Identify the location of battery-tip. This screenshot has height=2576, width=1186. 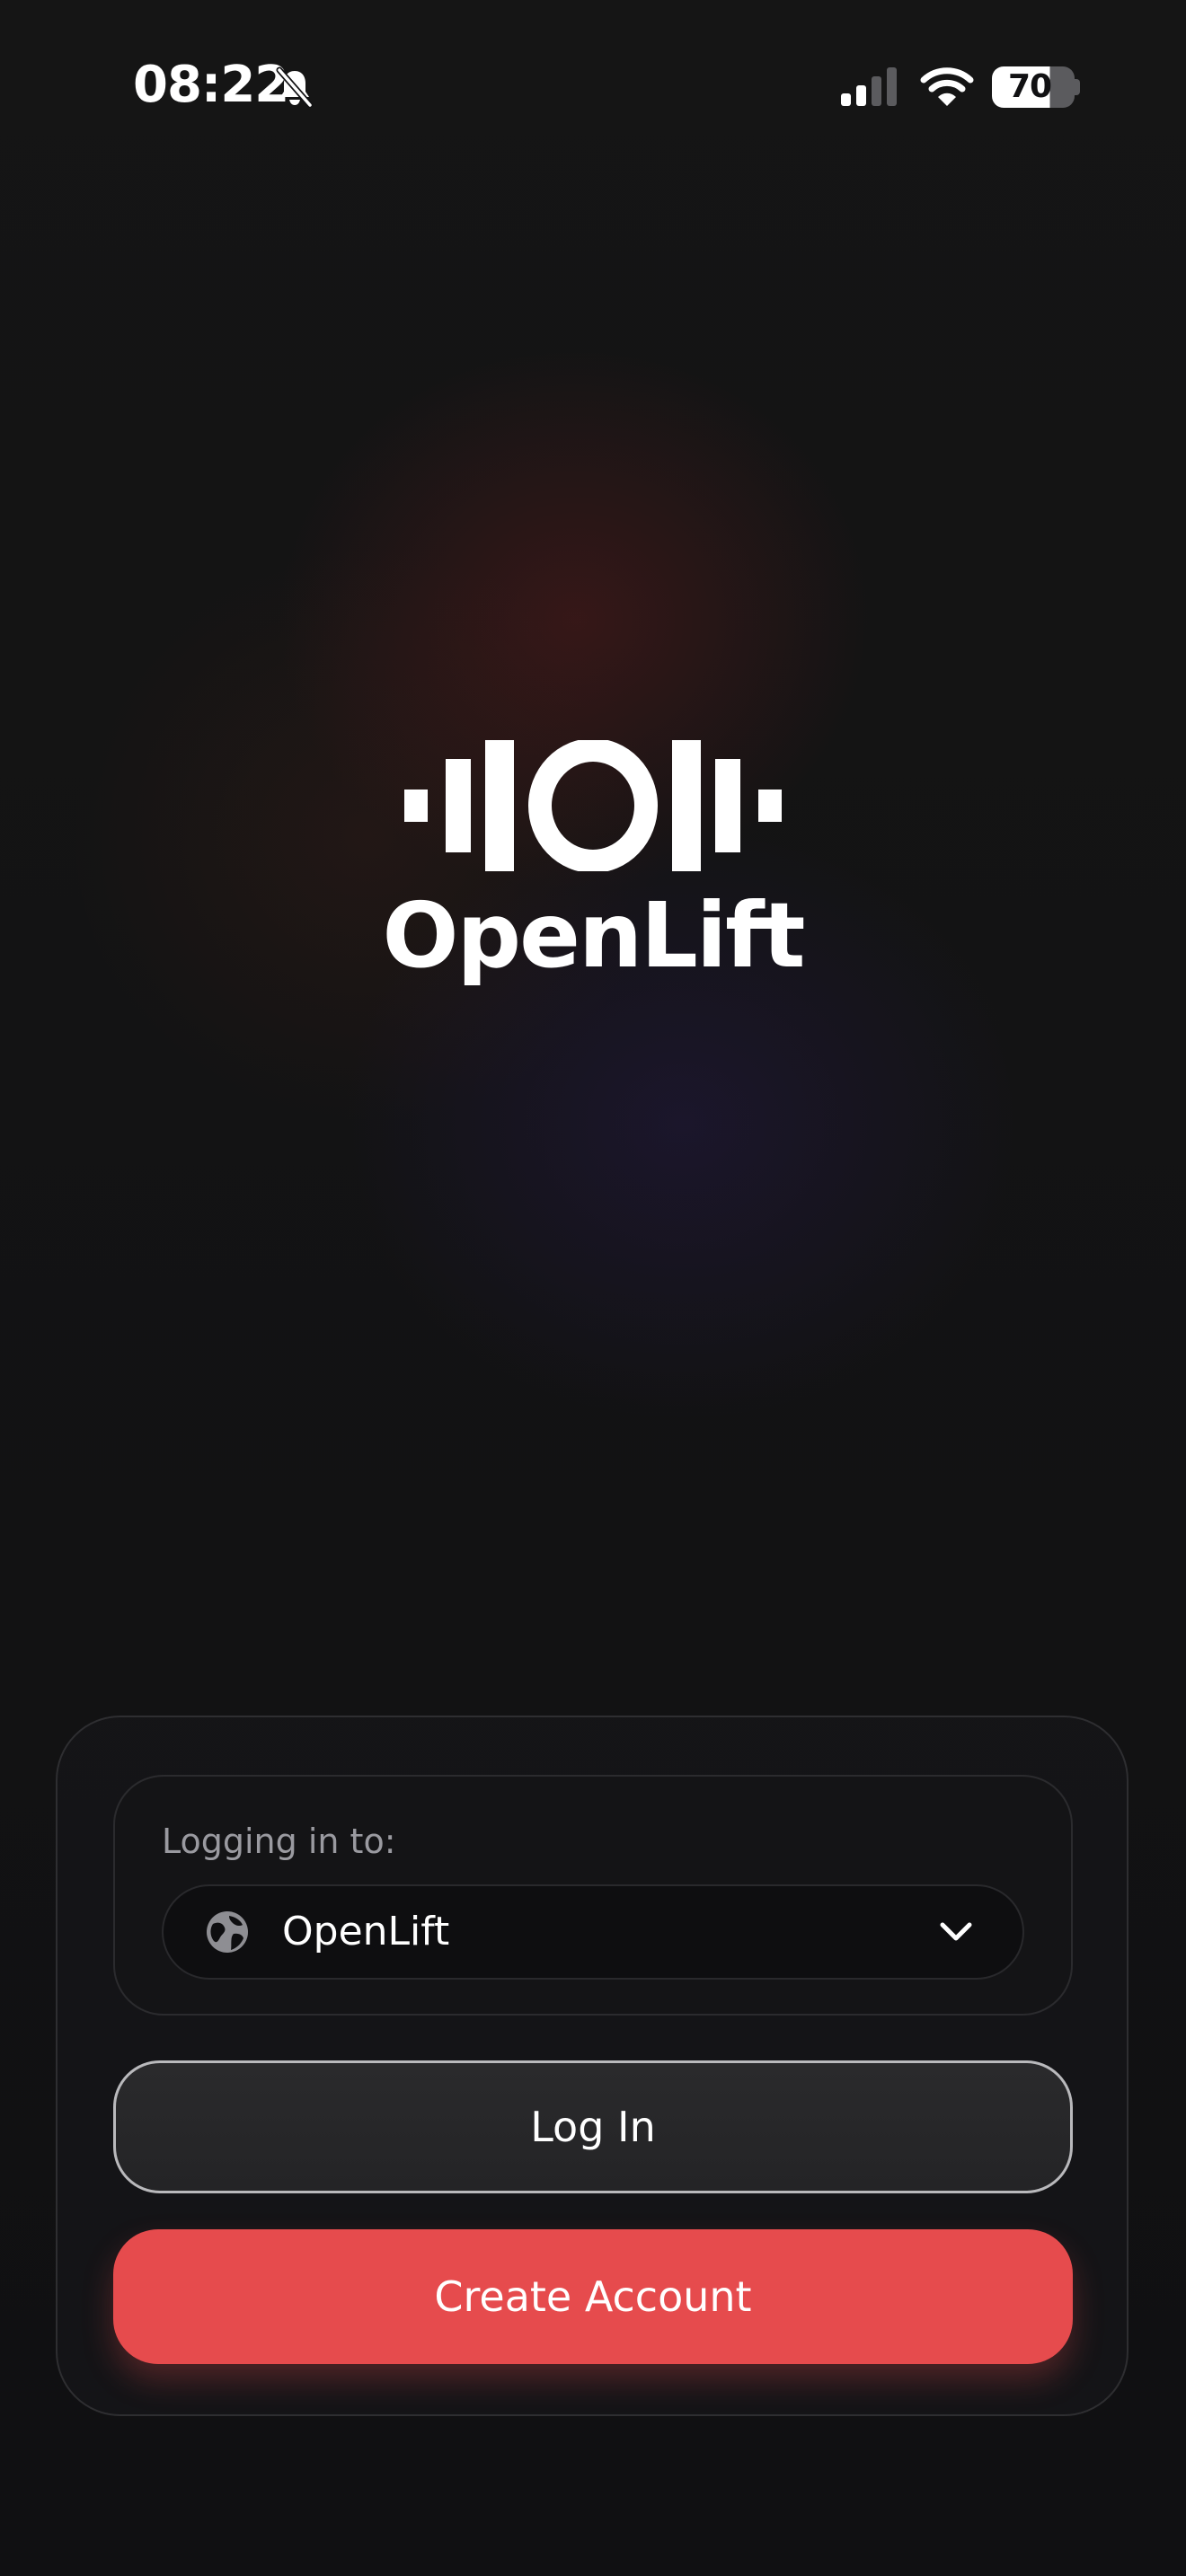
(1077, 87).